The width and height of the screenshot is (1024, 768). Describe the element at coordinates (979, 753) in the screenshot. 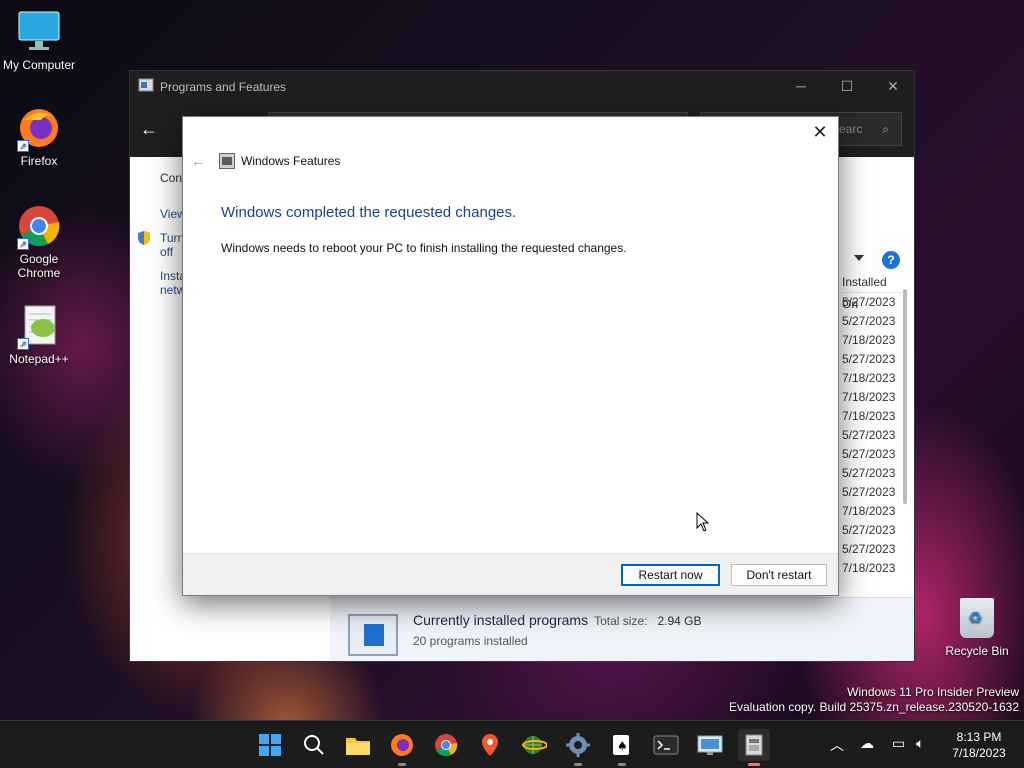

I see `clock-date: 7/18/2023` at that location.